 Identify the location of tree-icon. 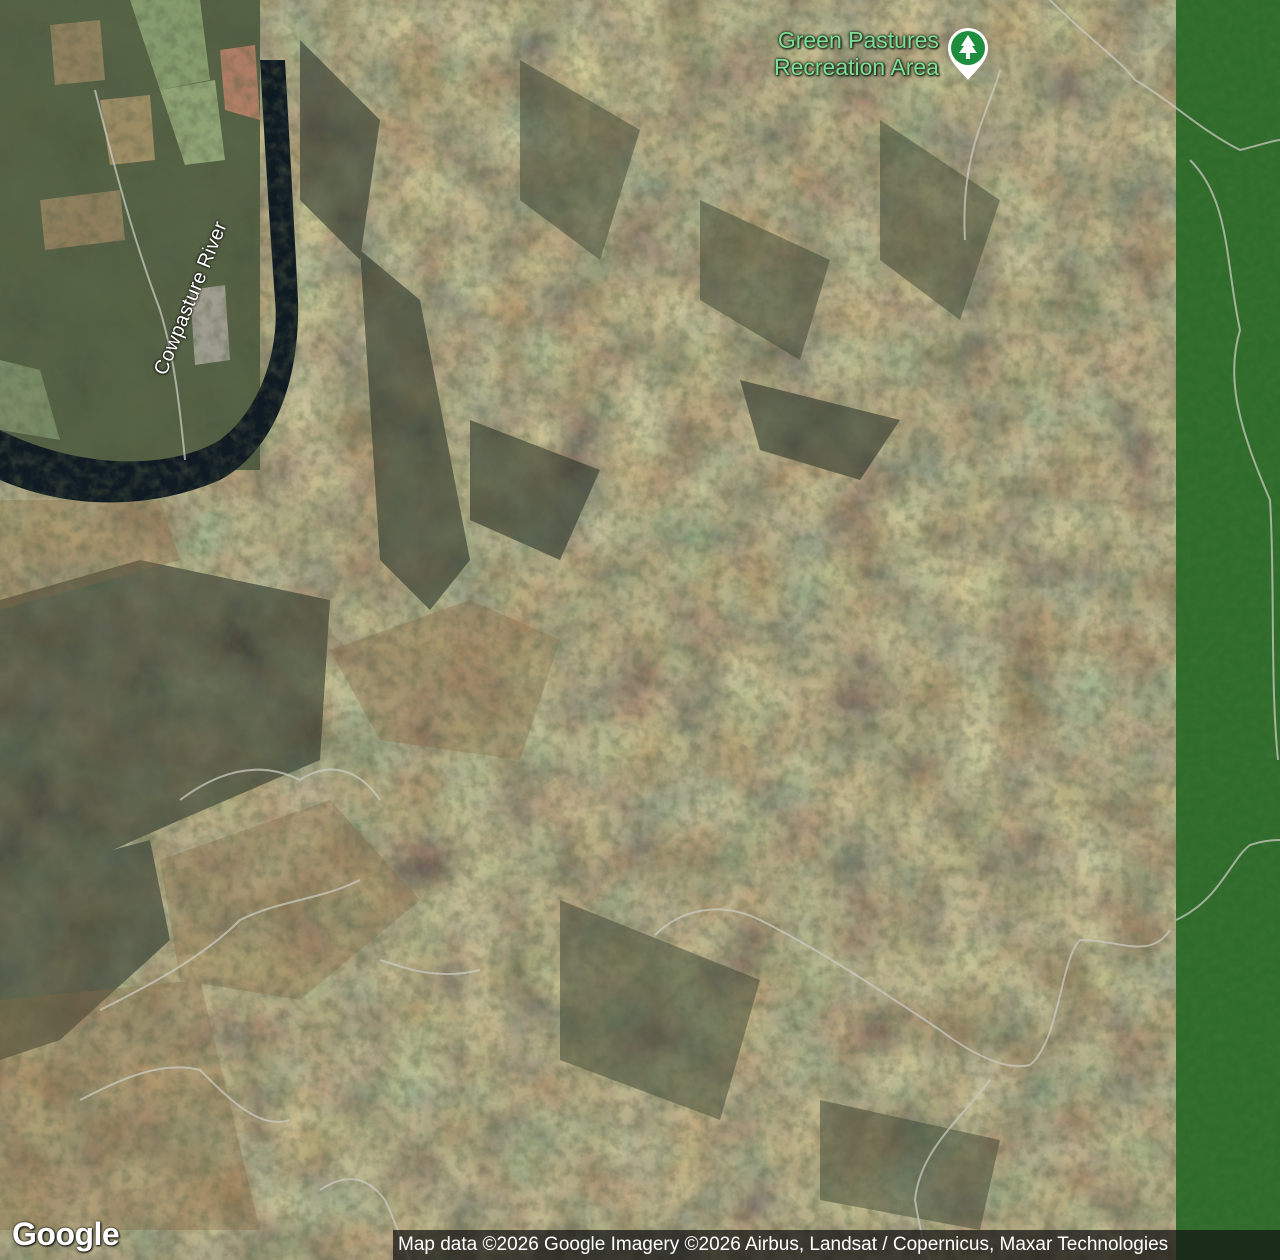
(967, 54).